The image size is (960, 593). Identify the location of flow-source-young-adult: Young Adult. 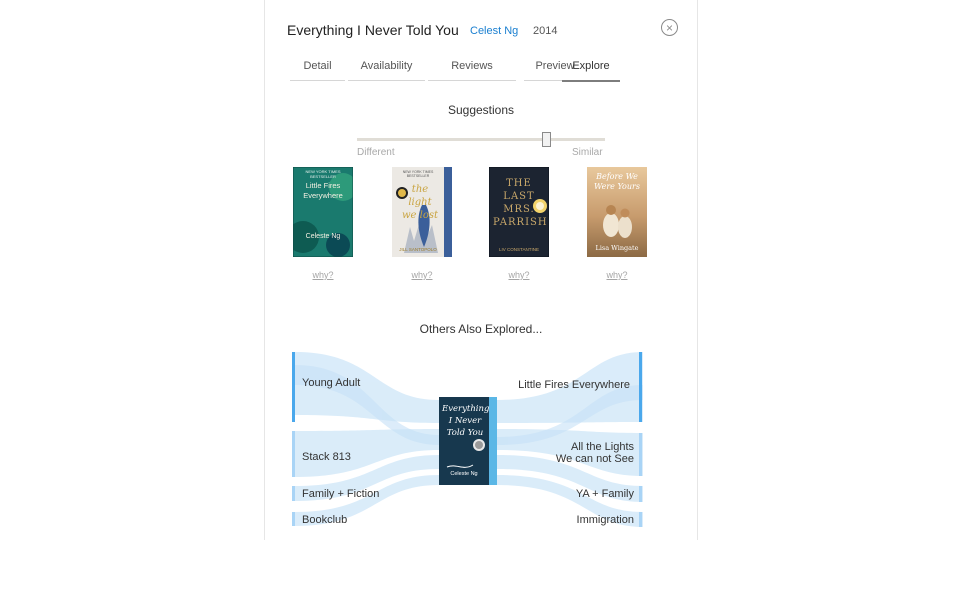
(331, 383).